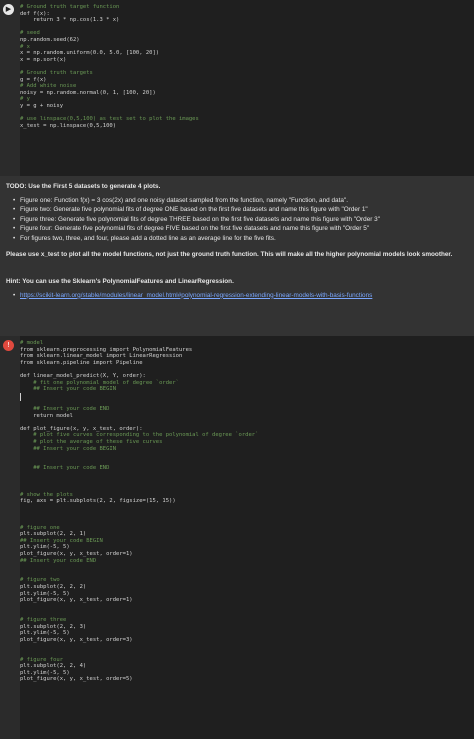 The height and width of the screenshot is (739, 474). What do you see at coordinates (247, 679) in the screenshot?
I see `code-line: plot_figure(x, y, x_test, order=5)` at bounding box center [247, 679].